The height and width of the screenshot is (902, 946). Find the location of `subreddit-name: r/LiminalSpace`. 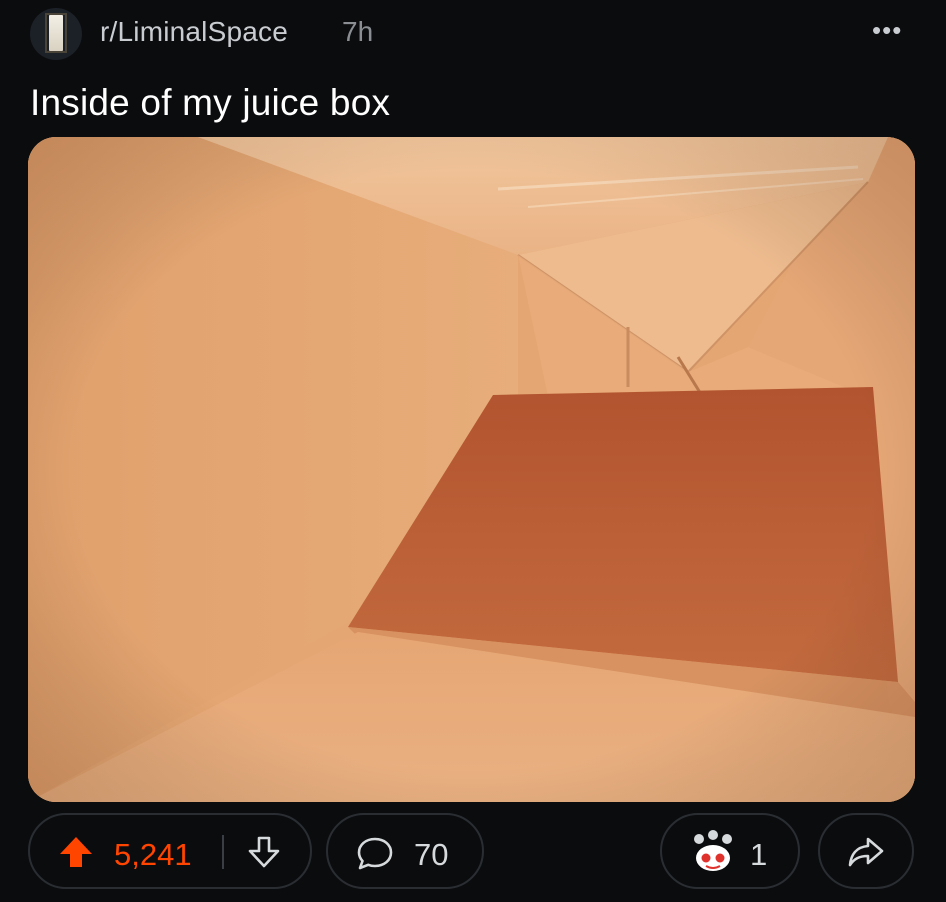

subreddit-name: r/LiminalSpace is located at coordinates (194, 32).